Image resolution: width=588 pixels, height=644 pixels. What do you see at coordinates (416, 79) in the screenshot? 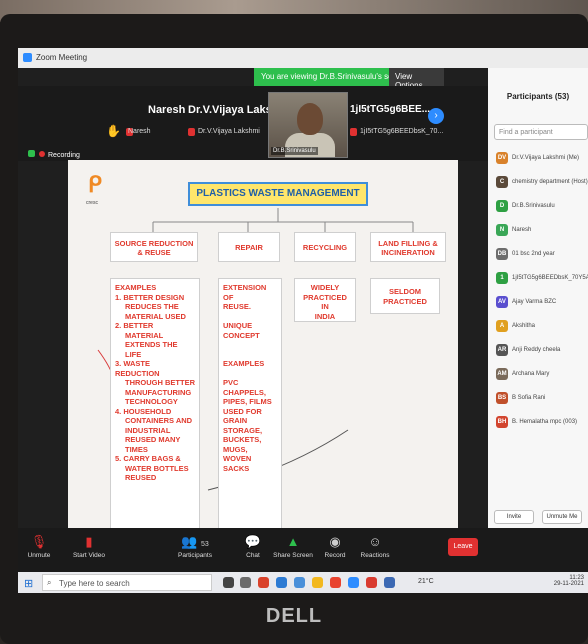
I see `view-options-button: View Options ⌄` at bounding box center [416, 79].